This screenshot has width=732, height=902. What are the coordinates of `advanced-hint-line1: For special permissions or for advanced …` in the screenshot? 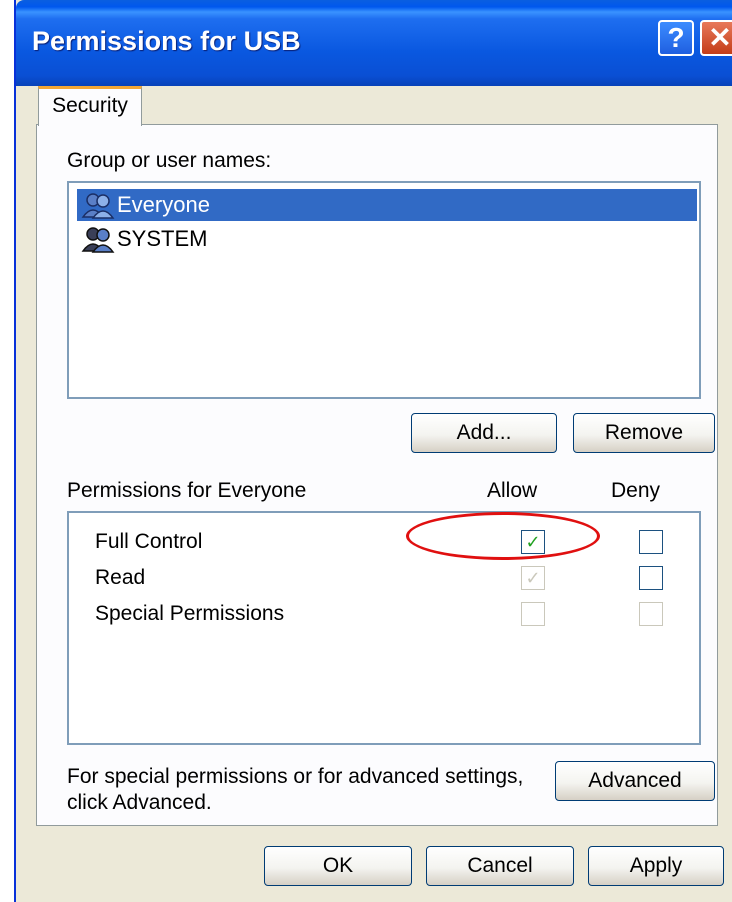 It's located at (295, 776).